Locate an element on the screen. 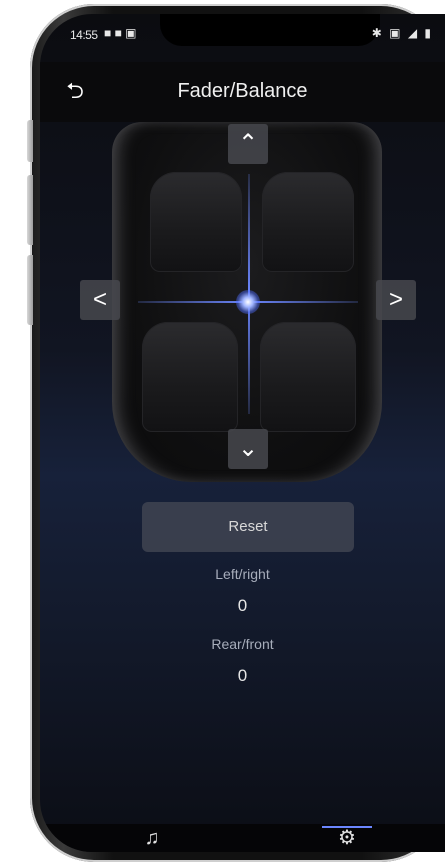 This screenshot has height=866, width=445. status-notification-icons: ■ ■ ▣ is located at coordinates (120, 33).